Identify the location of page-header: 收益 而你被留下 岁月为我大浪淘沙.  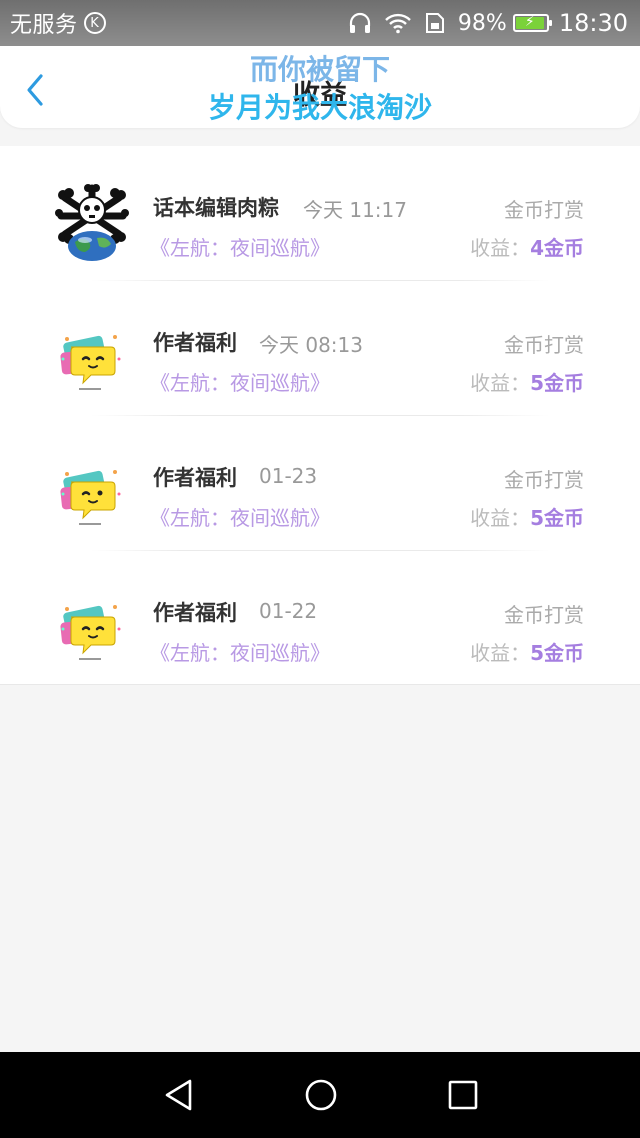
(320, 87).